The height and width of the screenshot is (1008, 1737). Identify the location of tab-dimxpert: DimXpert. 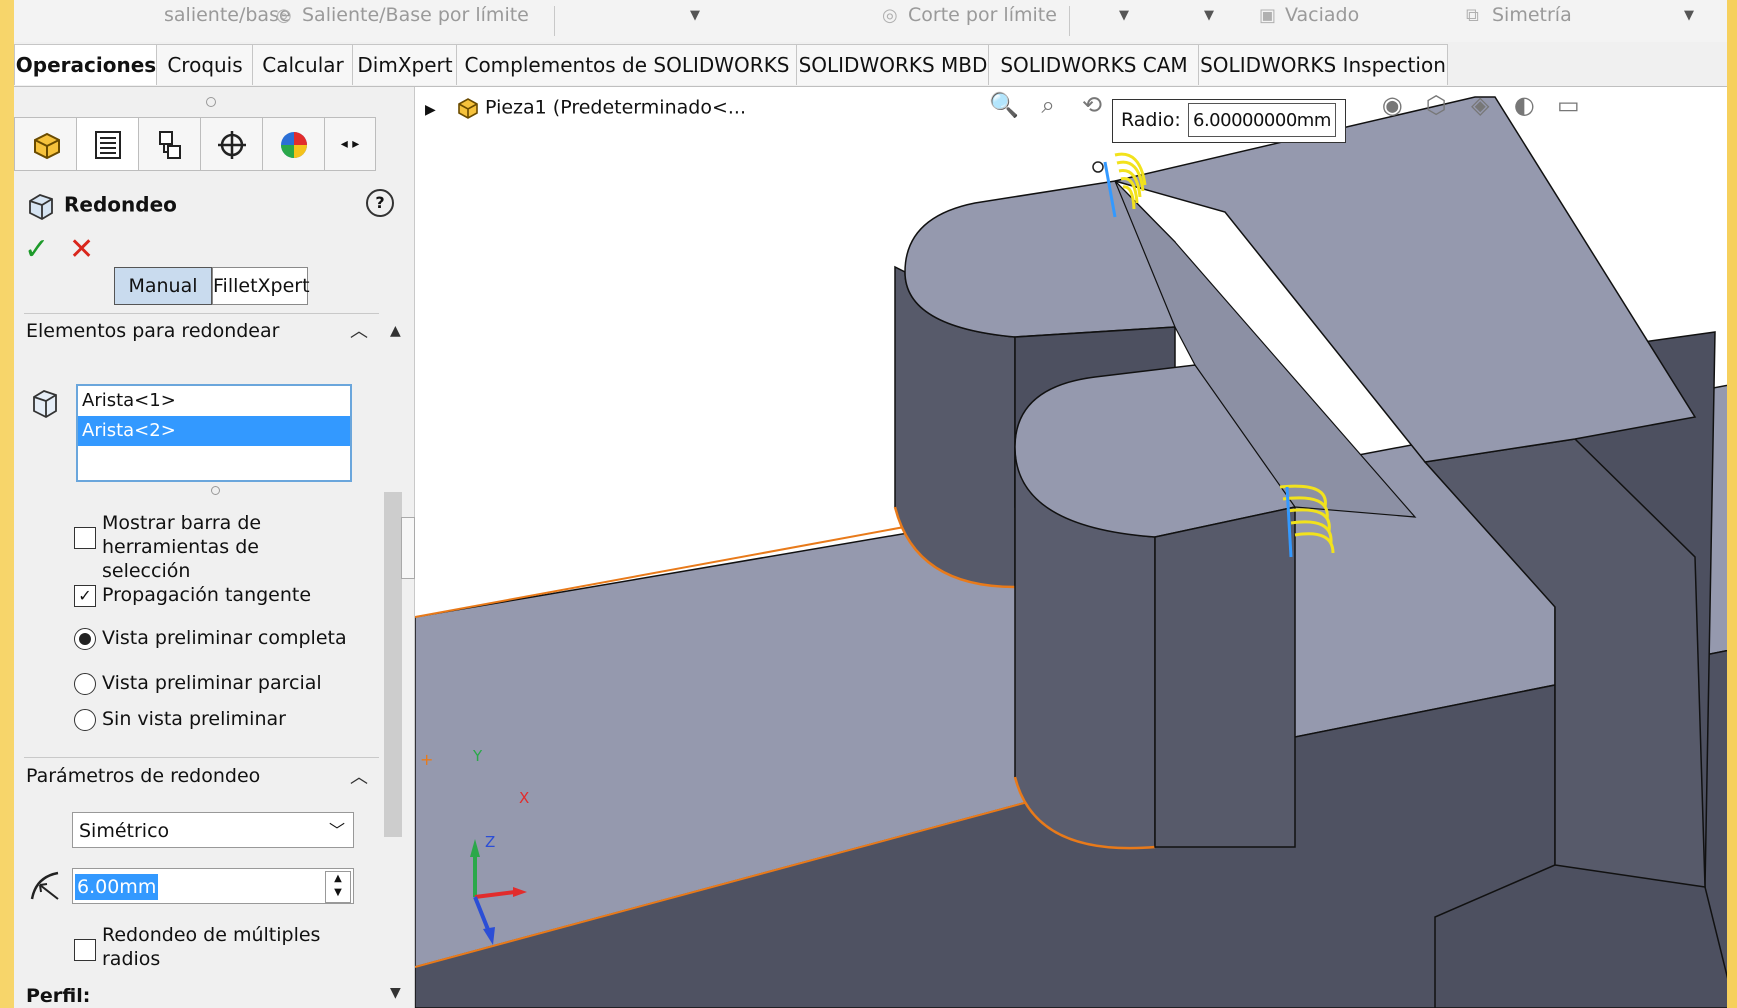
(405, 64).